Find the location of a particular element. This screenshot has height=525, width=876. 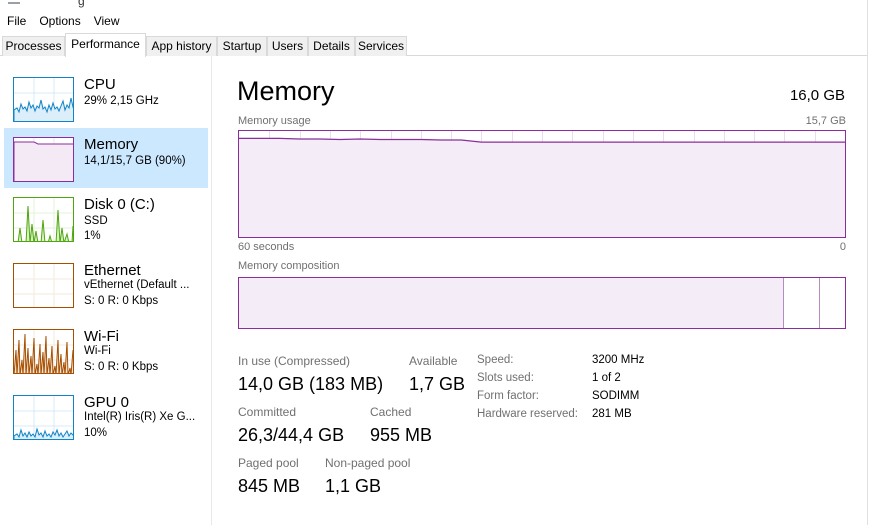

cpu-graph-icon is located at coordinates (43, 99).